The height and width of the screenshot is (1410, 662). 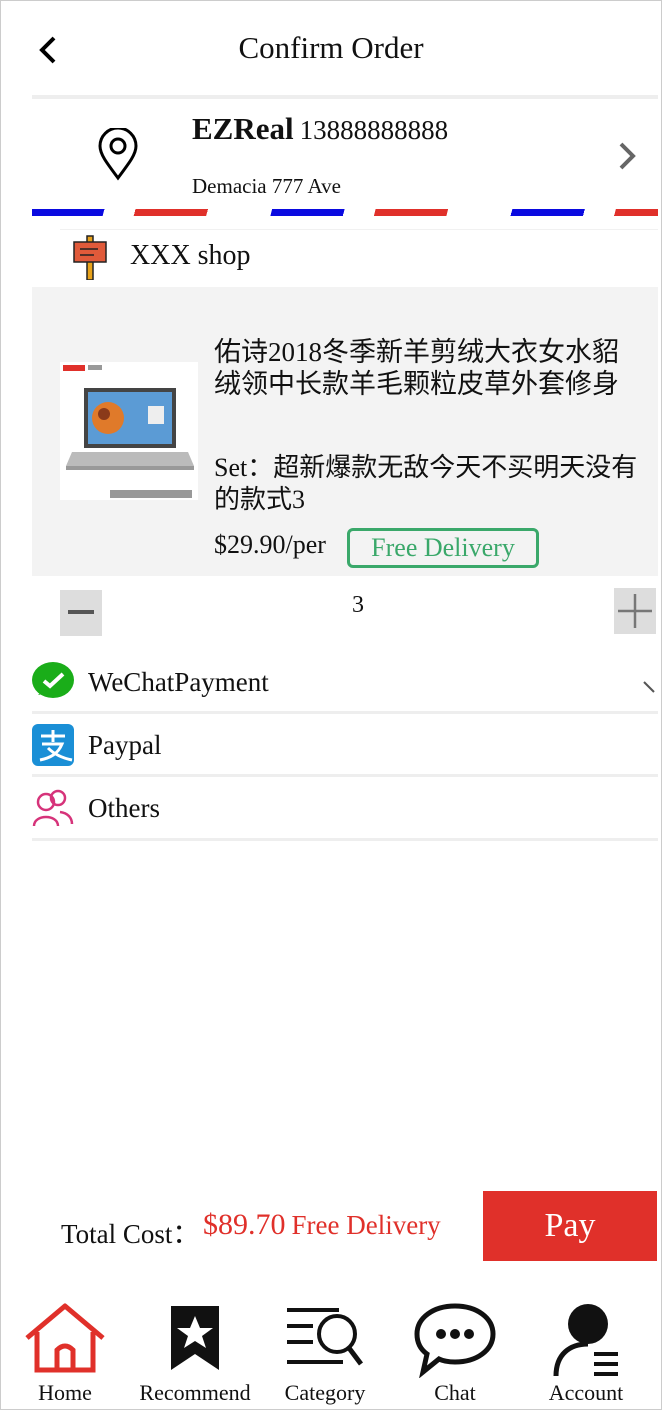 I want to click on quantity-increase-button, so click(x=635, y=611).